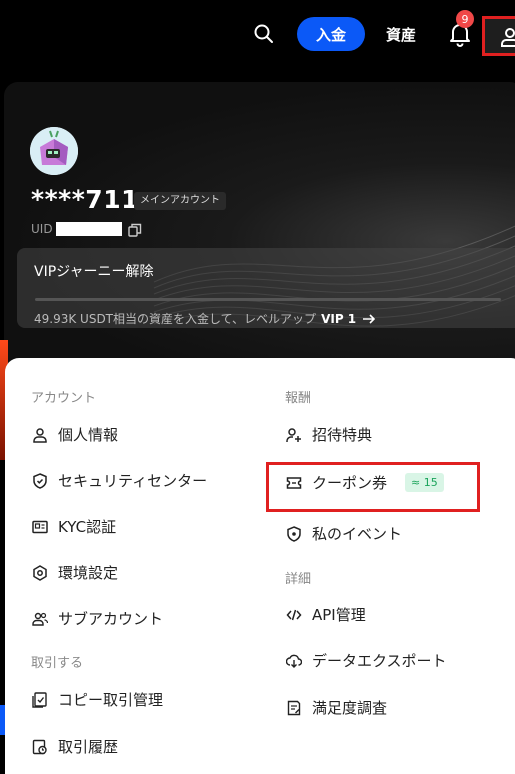 The height and width of the screenshot is (774, 515). I want to click on code-icon, so click(294, 615).